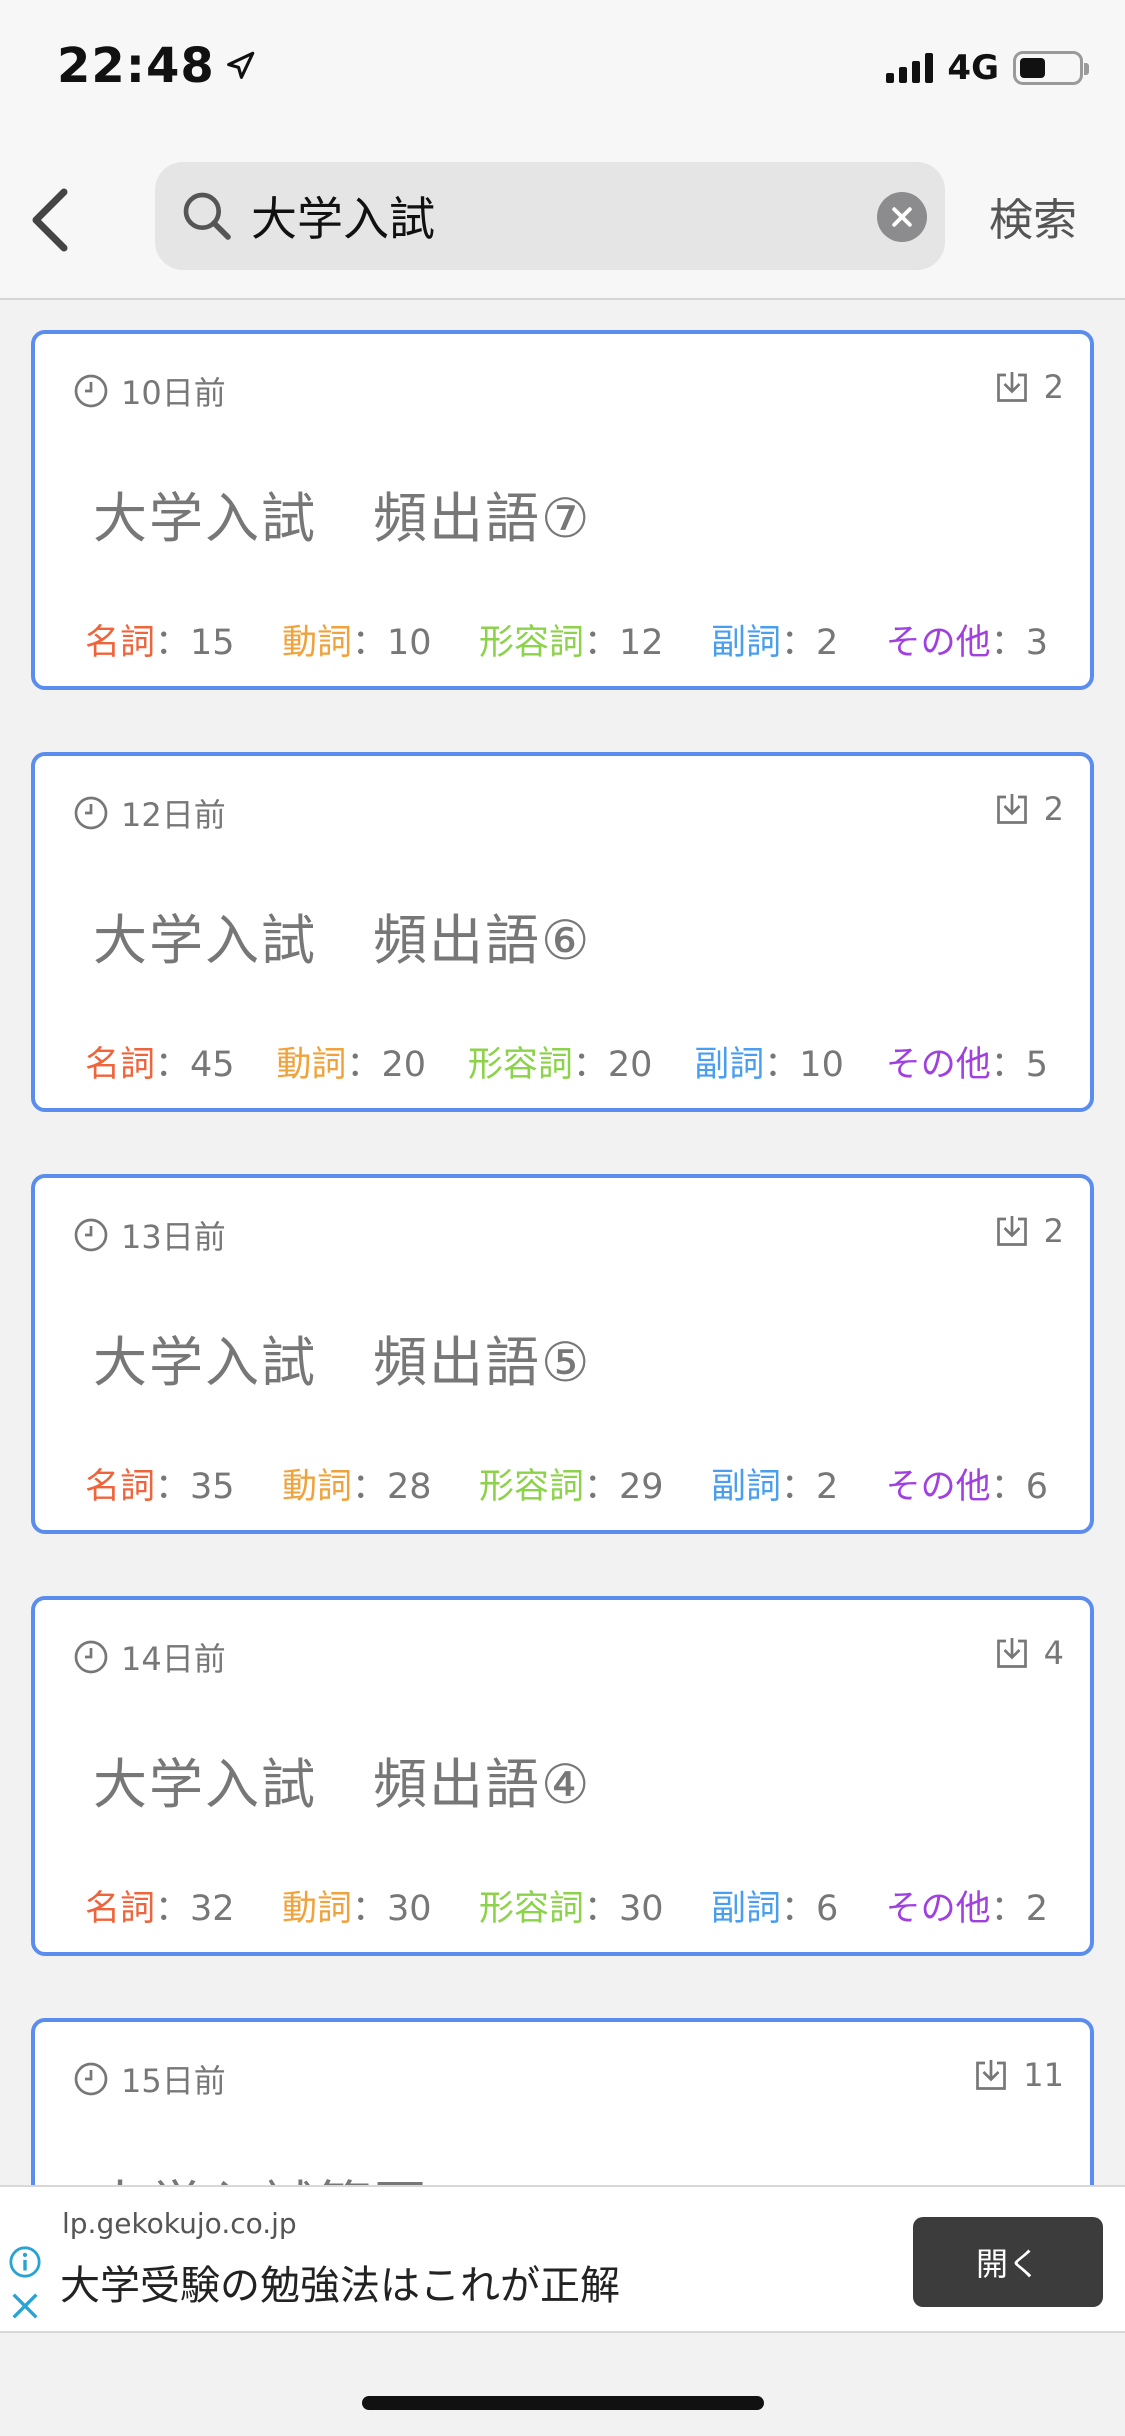 This screenshot has height=2436, width=1125. What do you see at coordinates (157, 66) in the screenshot?
I see `status-time: 22:48` at bounding box center [157, 66].